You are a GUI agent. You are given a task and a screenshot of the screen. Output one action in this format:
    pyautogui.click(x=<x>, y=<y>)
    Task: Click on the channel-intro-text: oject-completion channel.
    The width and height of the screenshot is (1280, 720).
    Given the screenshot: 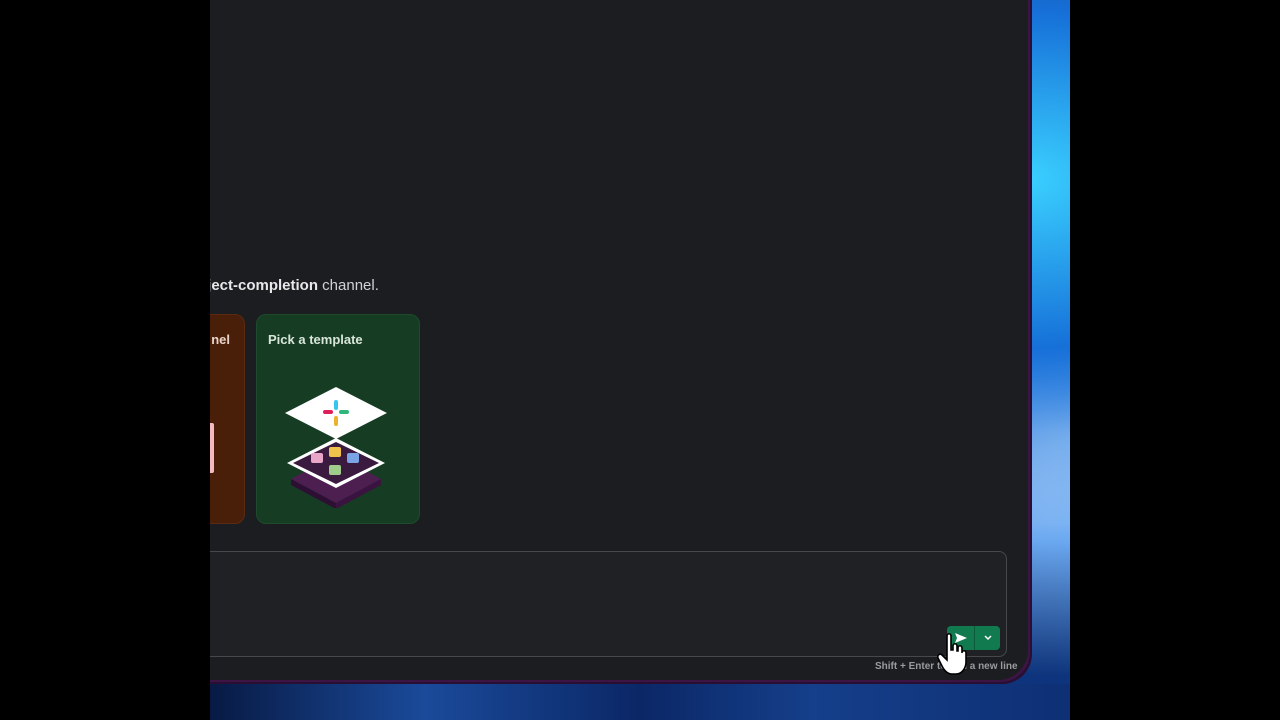 What is the action you would take?
    pyautogui.click(x=288, y=285)
    